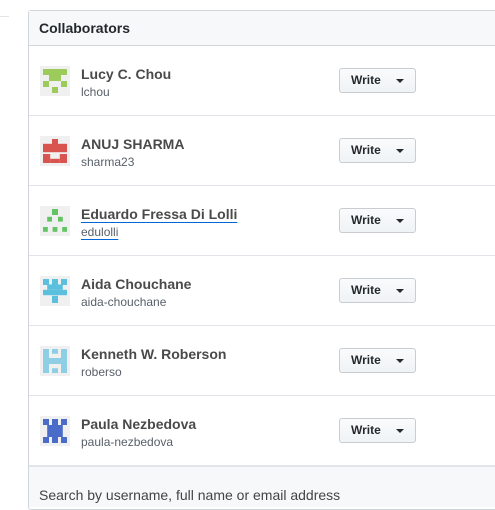 This screenshot has height=510, width=495. I want to click on collaborator-row: Aida Chouchane aida-chouchane Write, so click(262, 291).